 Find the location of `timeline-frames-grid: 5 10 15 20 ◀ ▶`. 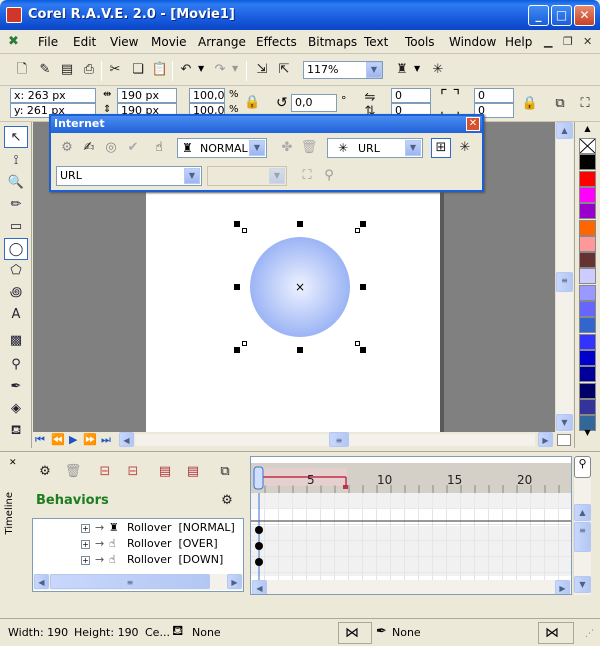

timeline-frames-grid: 5 10 15 20 ◀ ▶ is located at coordinates (411, 525).